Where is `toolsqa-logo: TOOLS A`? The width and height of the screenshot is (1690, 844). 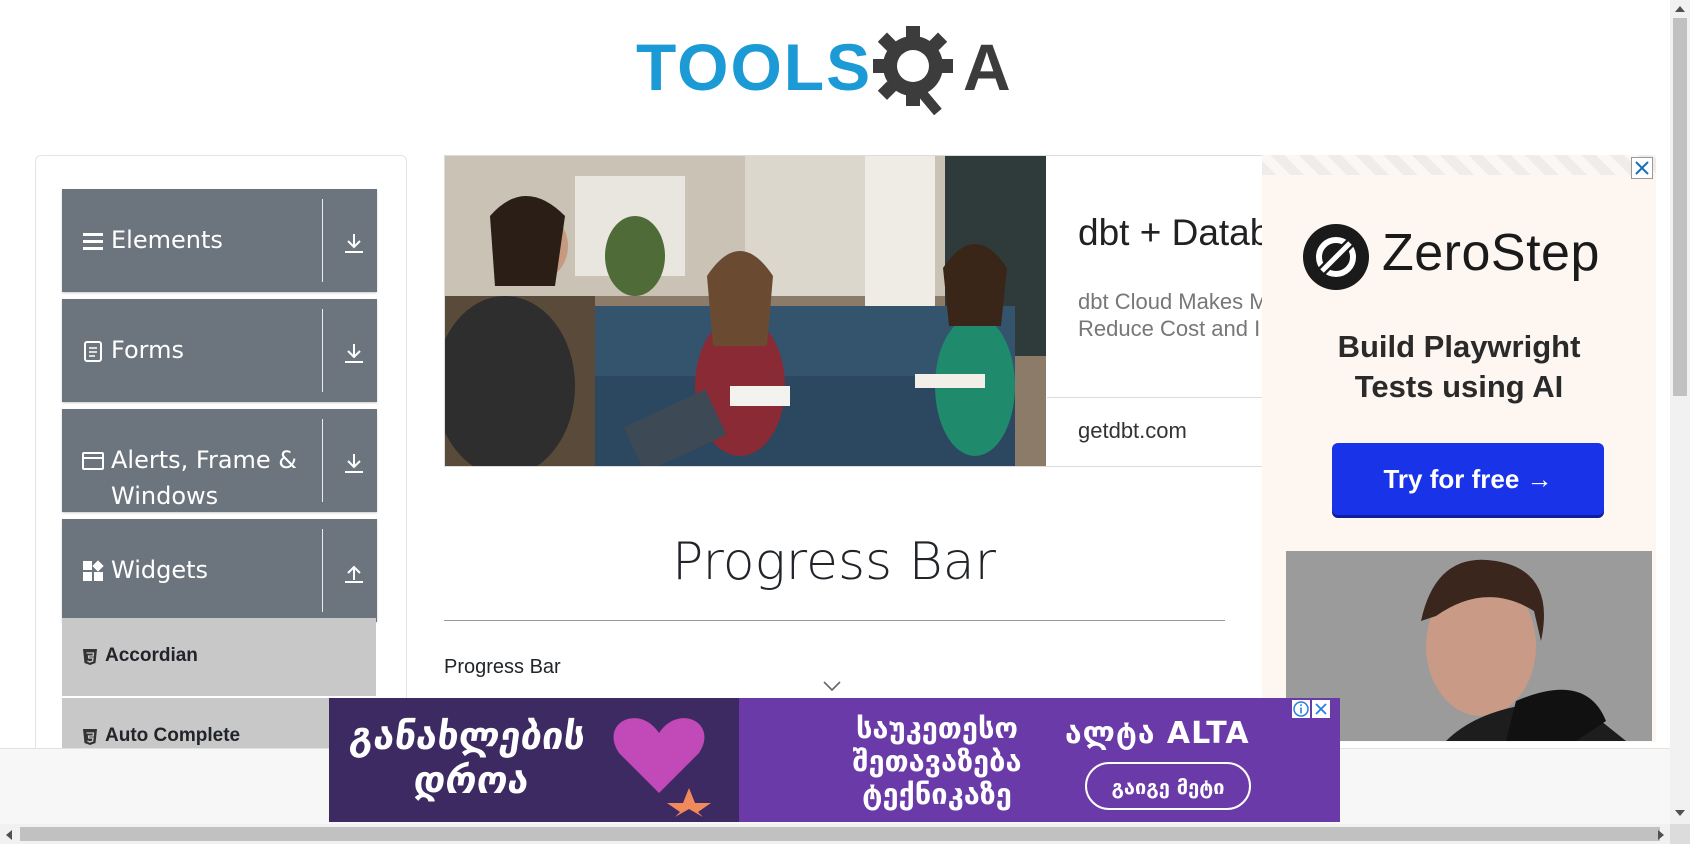
toolsqa-logo: TOOLS A is located at coordinates (840, 68).